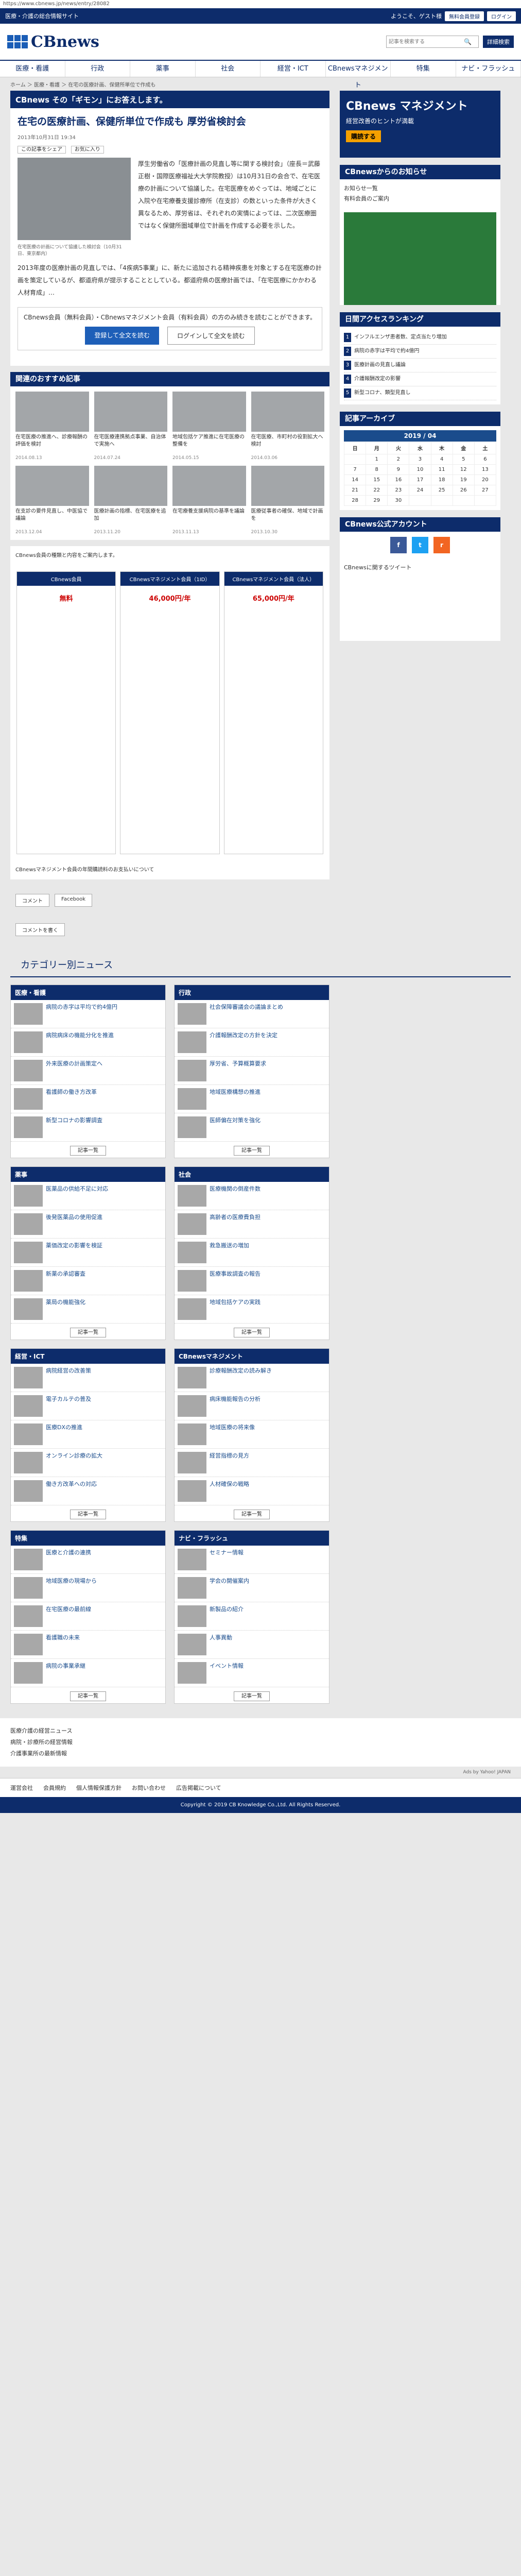 The height and width of the screenshot is (2576, 521). What do you see at coordinates (377, 469) in the screenshot?
I see `calendar-day: 8` at bounding box center [377, 469].